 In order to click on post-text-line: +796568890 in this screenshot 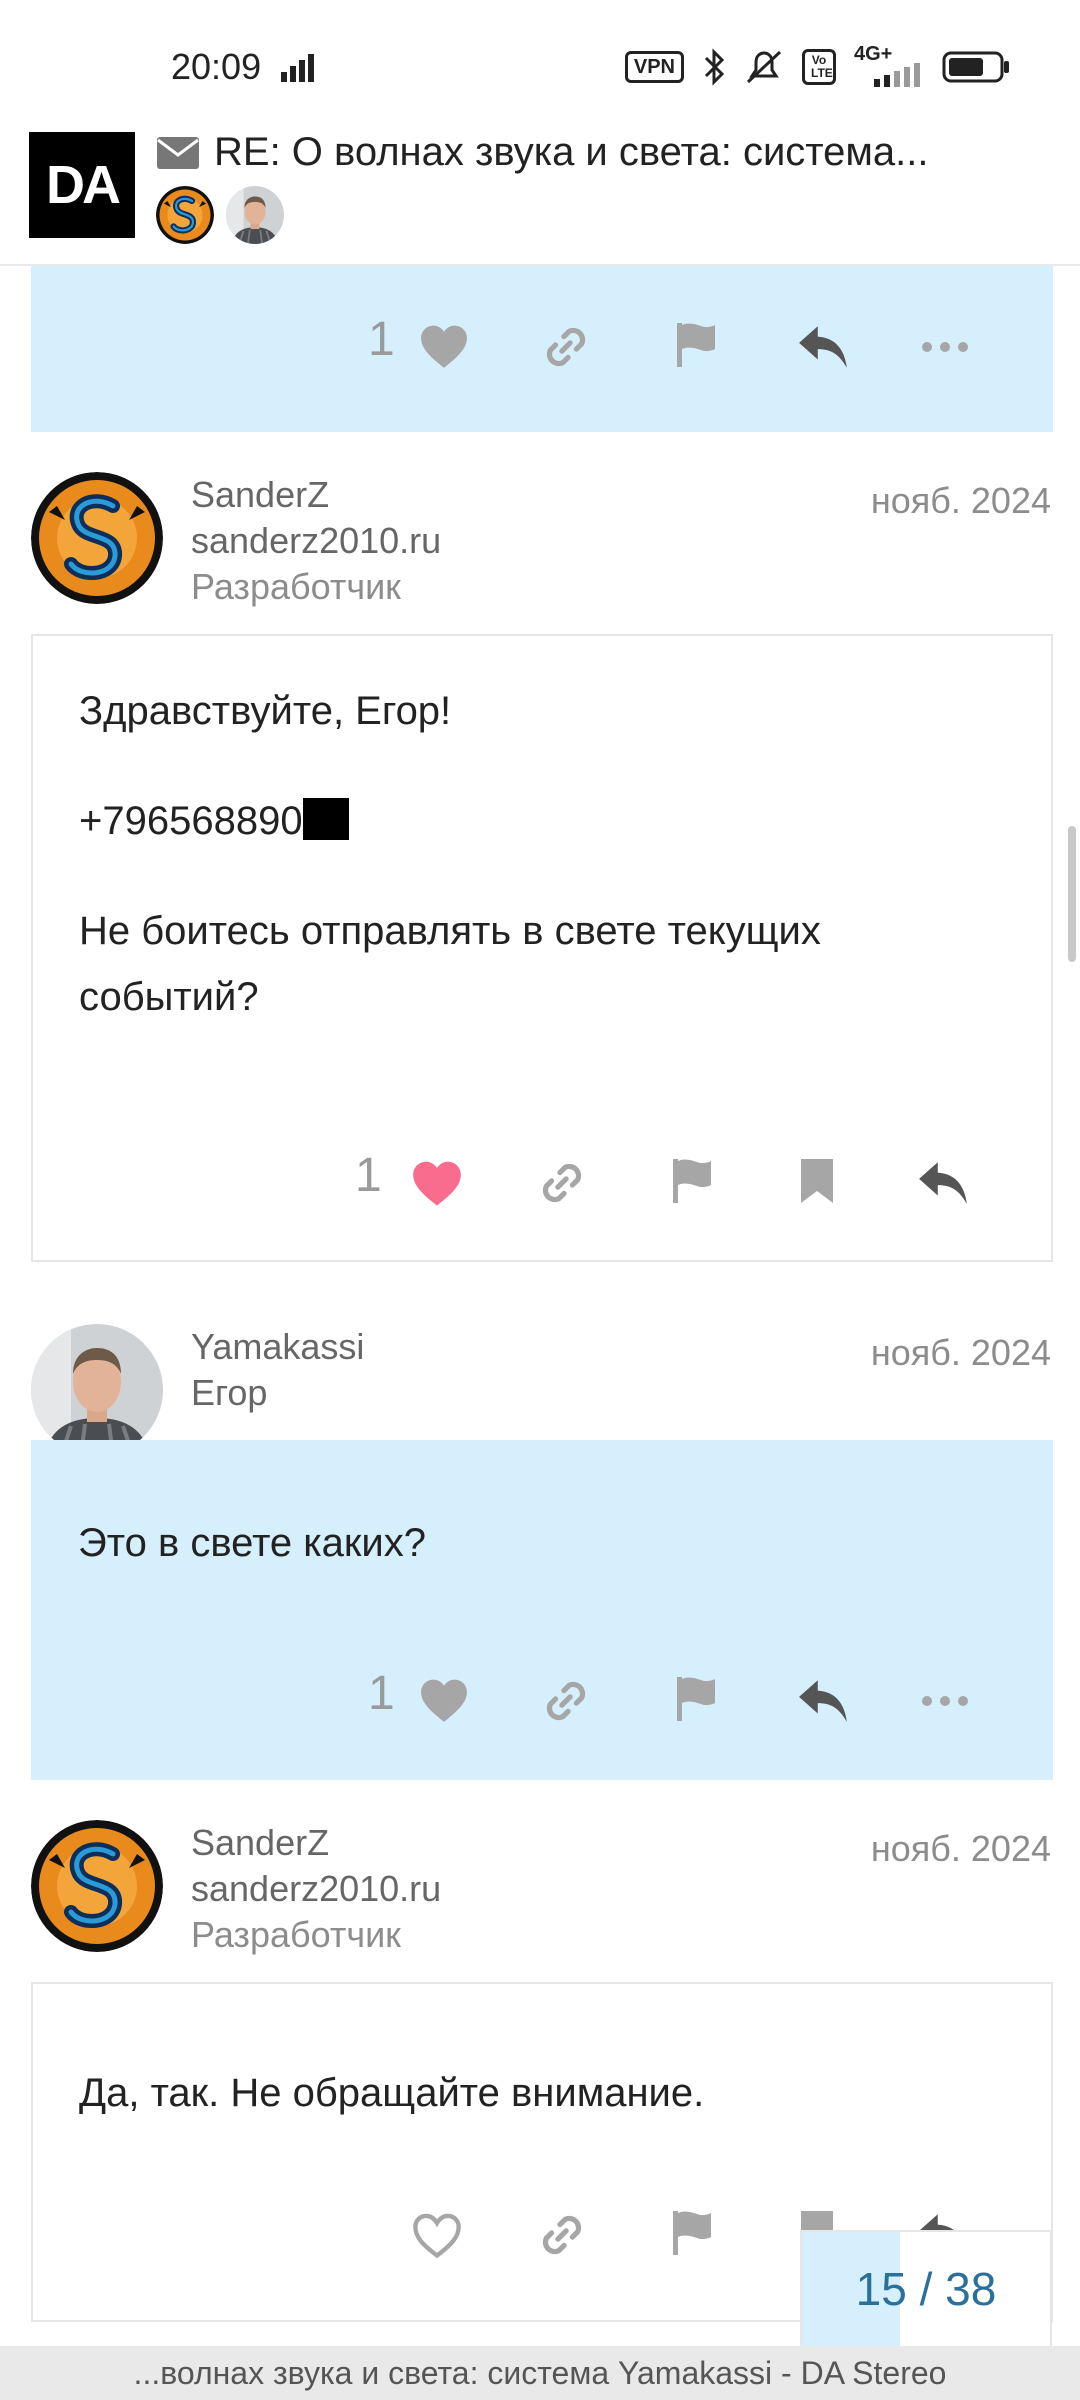, I will do `click(214, 821)`.